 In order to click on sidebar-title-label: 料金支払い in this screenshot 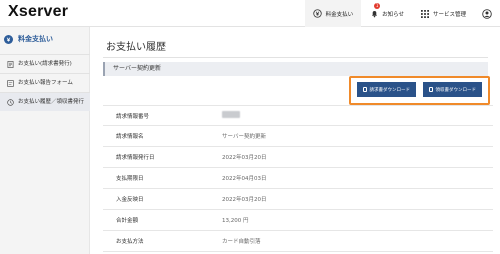, I will do `click(35, 39)`.